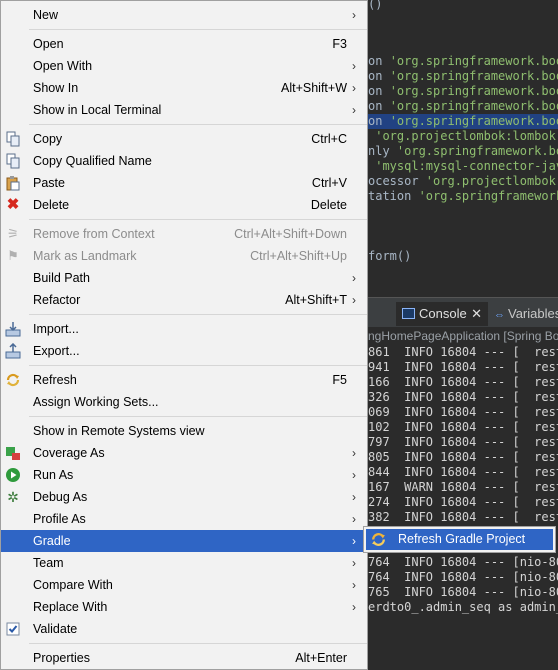 The height and width of the screenshot is (670, 558). I want to click on menu-item-label: Debug As, so click(60, 497).